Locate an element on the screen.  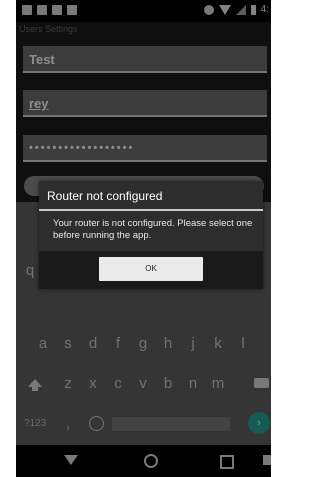
dialog-button-bar: OK is located at coordinates (151, 270).